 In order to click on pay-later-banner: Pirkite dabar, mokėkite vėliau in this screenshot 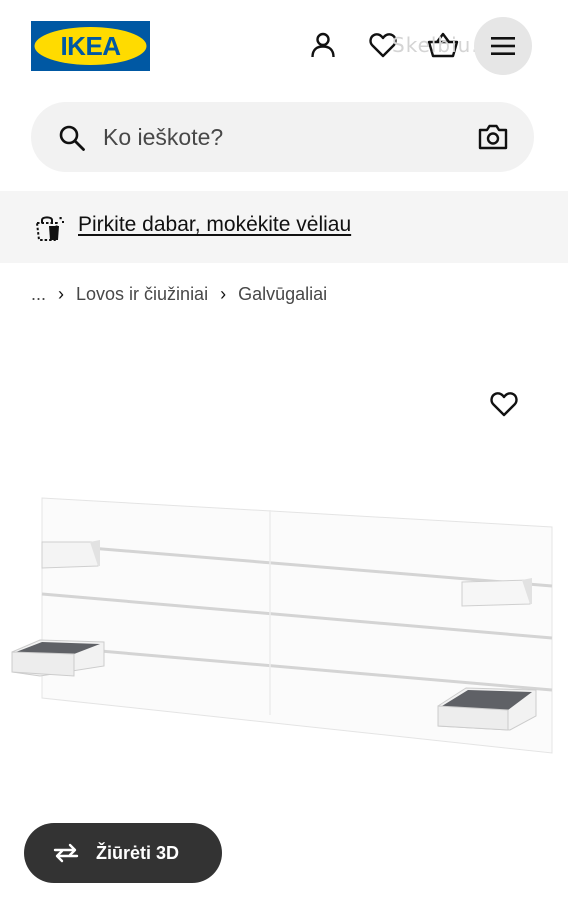, I will do `click(284, 227)`.